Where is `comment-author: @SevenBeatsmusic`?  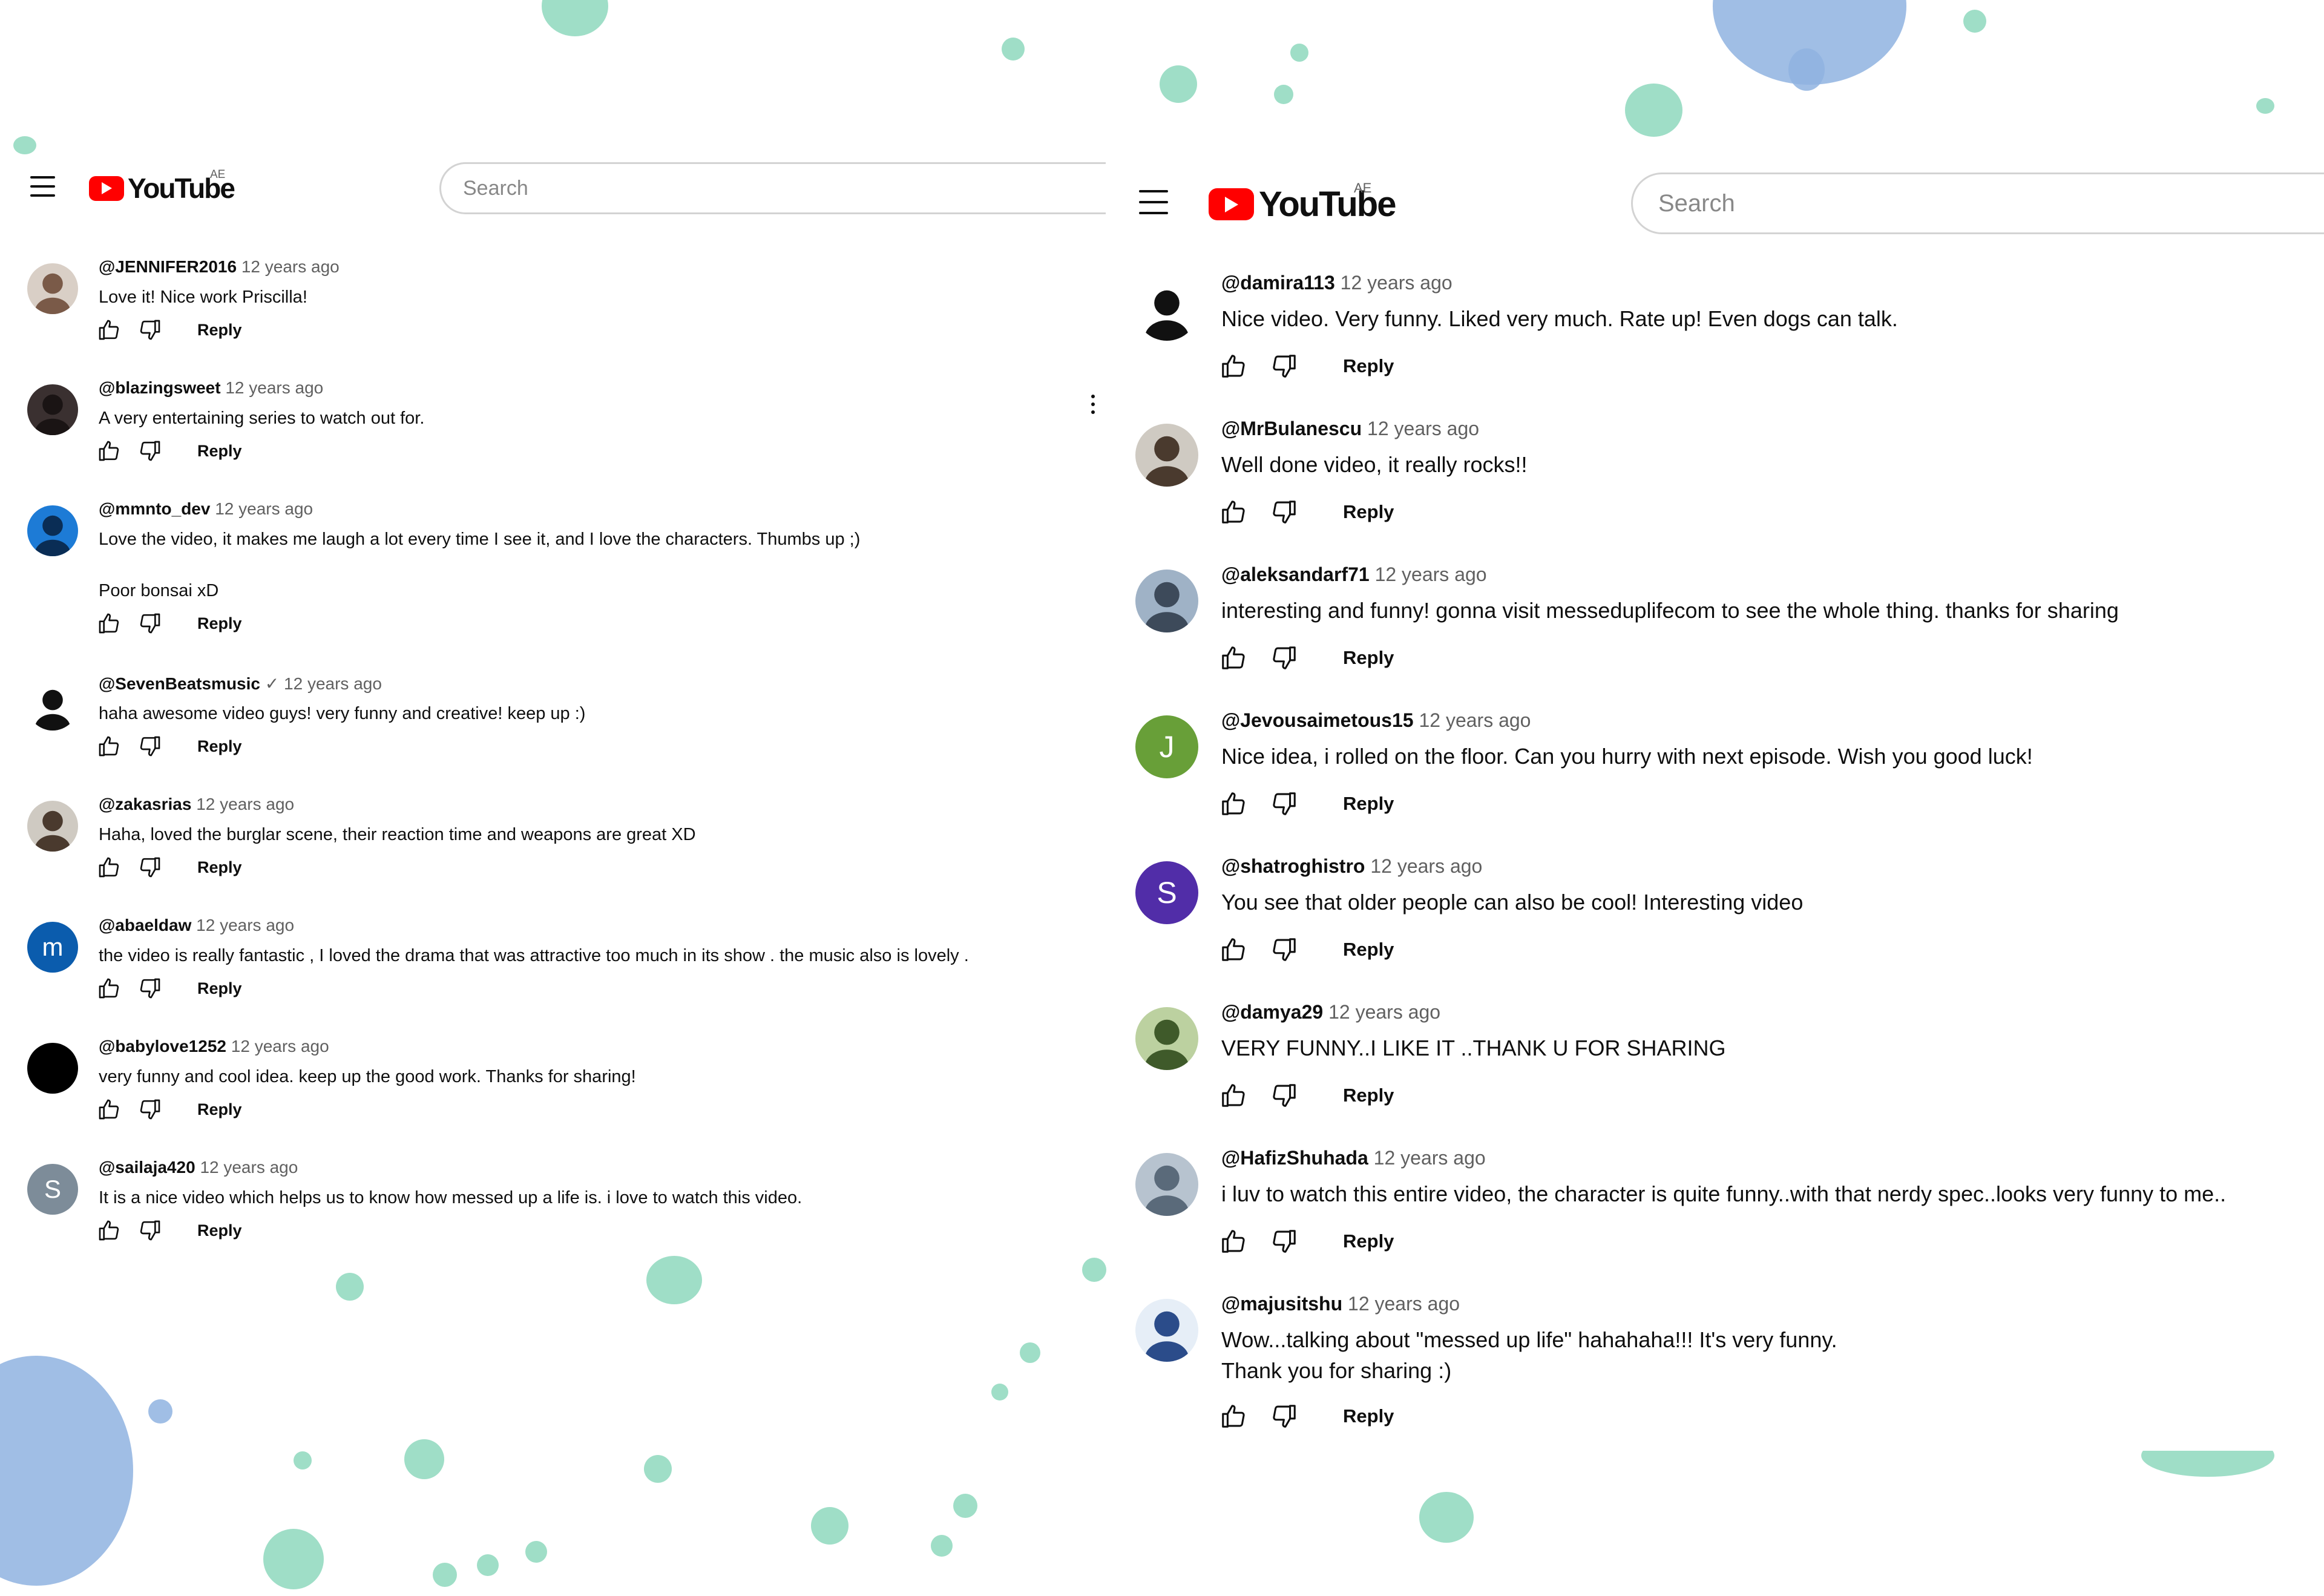
comment-author: @SevenBeatsmusic is located at coordinates (179, 683).